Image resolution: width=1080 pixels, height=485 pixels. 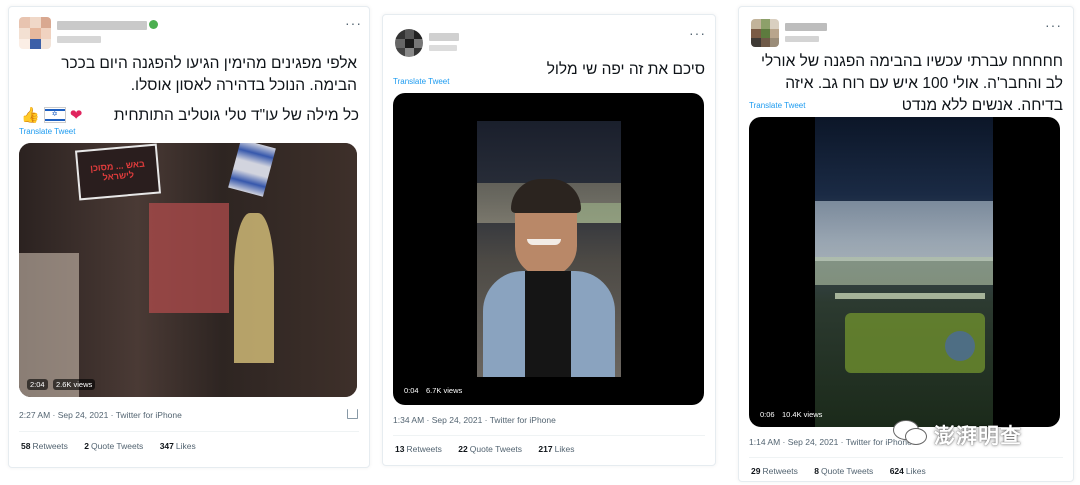 What do you see at coordinates (178, 446) in the screenshot?
I see `likes-stat: 347 Likes` at bounding box center [178, 446].